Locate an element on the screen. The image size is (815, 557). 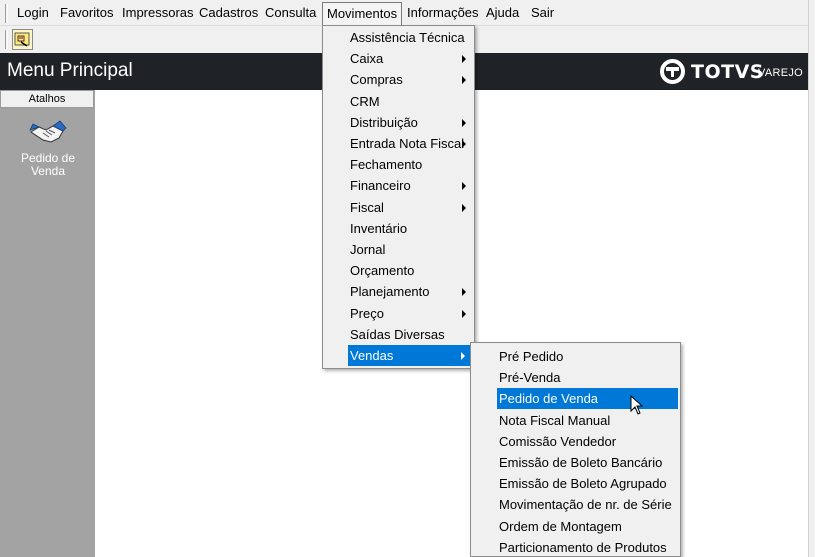
favorites-icon is located at coordinates (22, 39).